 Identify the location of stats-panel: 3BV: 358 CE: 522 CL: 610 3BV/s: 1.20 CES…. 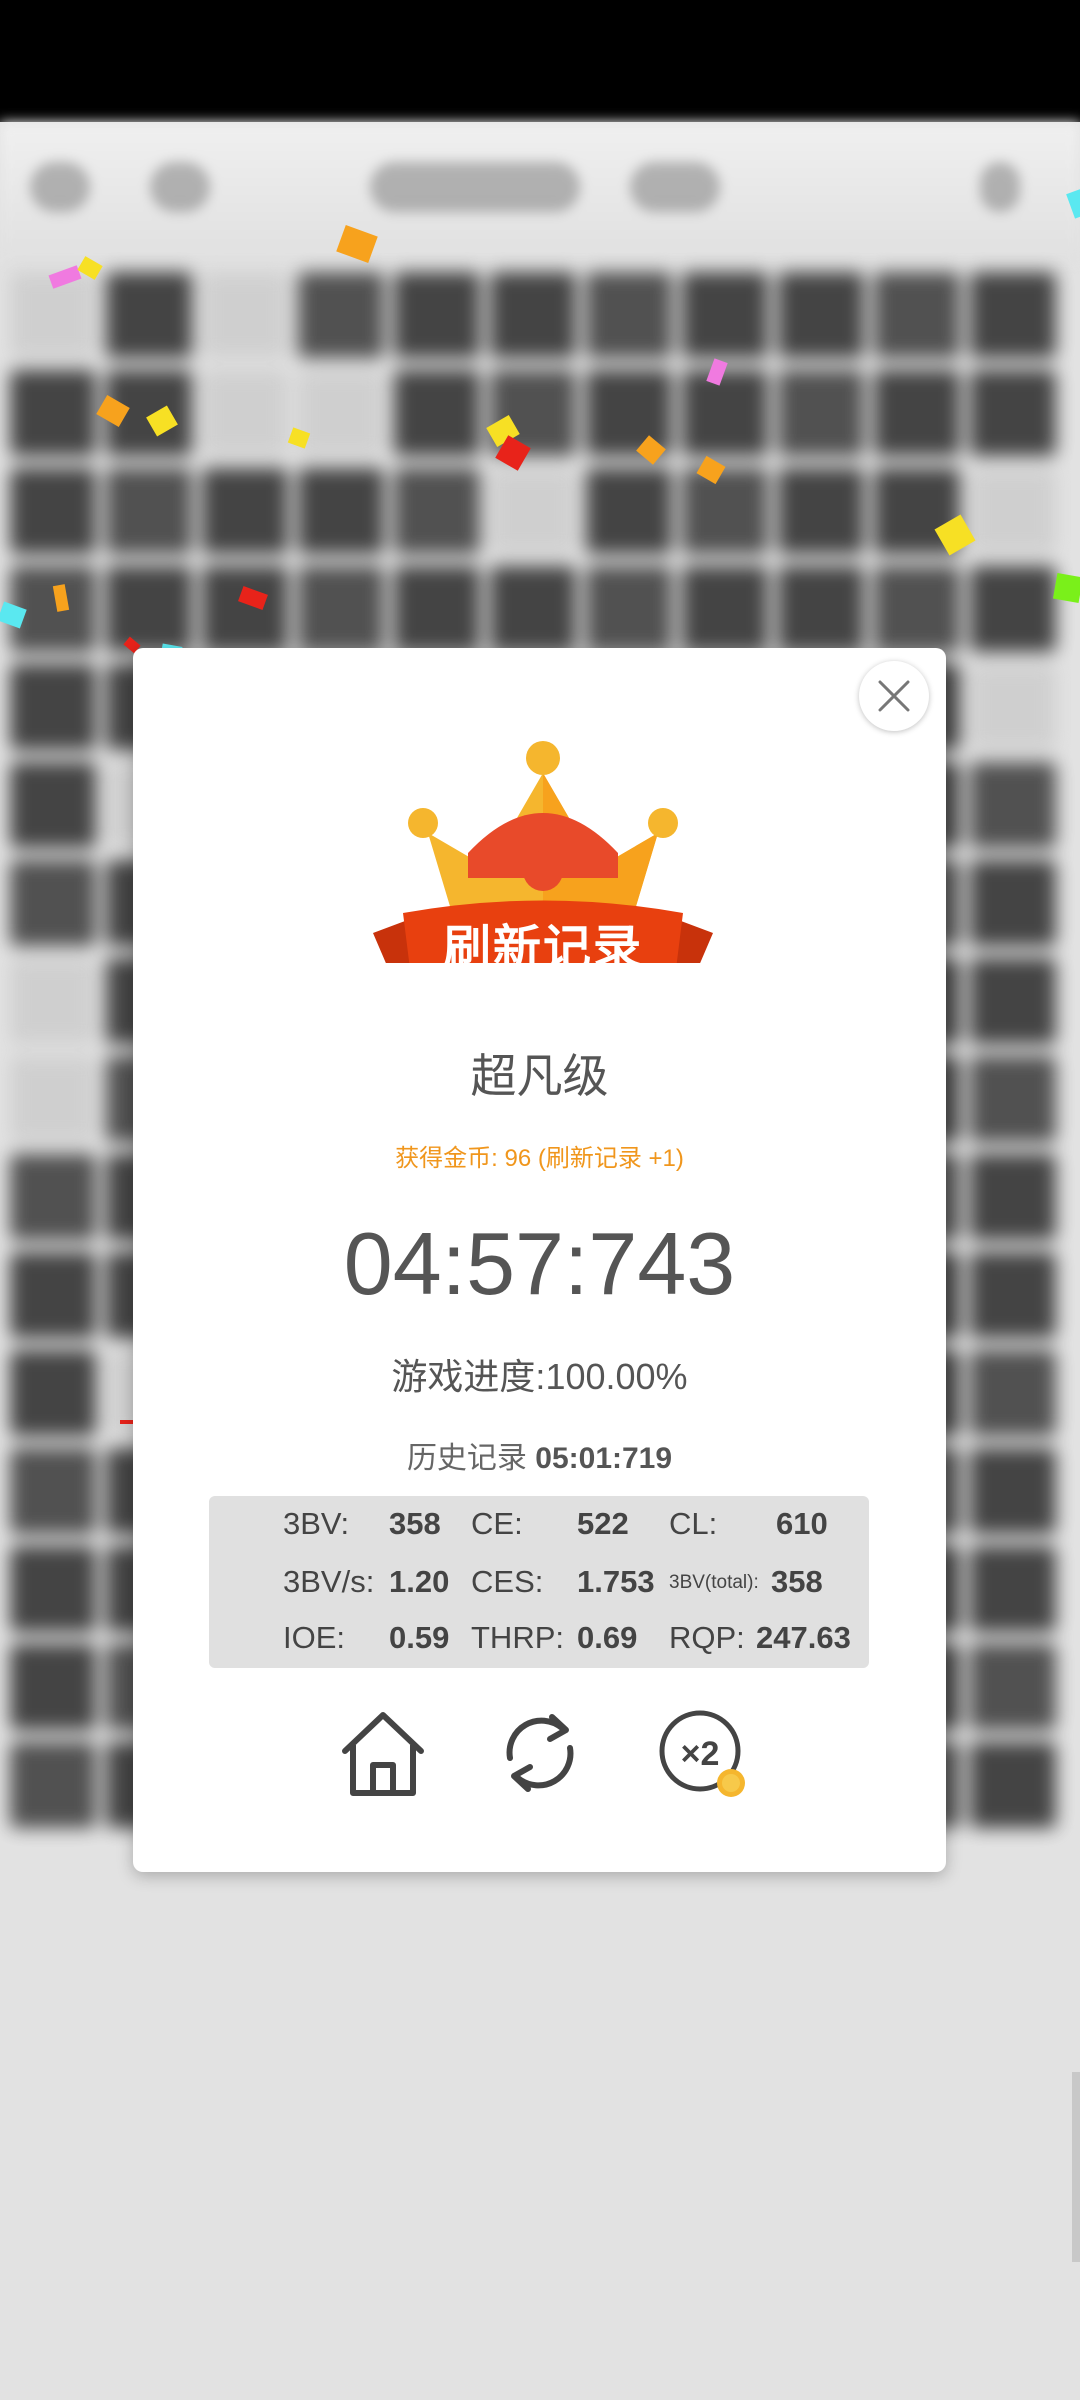
(539, 1582).